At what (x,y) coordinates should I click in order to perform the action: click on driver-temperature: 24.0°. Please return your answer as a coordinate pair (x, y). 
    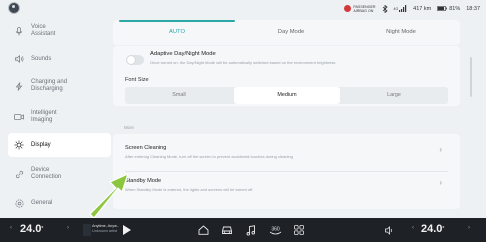
    Looking at the image, I should click on (31, 229).